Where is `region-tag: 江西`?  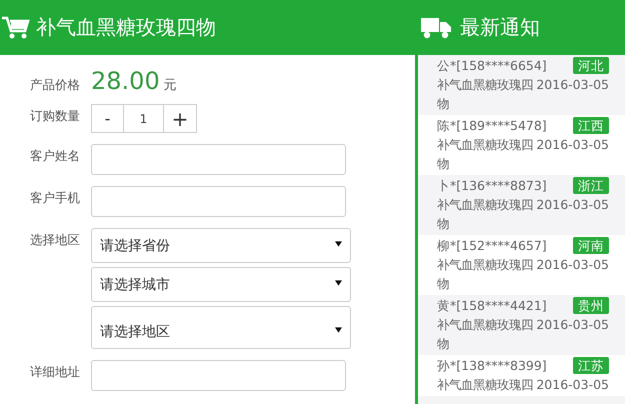 region-tag: 江西 is located at coordinates (591, 125).